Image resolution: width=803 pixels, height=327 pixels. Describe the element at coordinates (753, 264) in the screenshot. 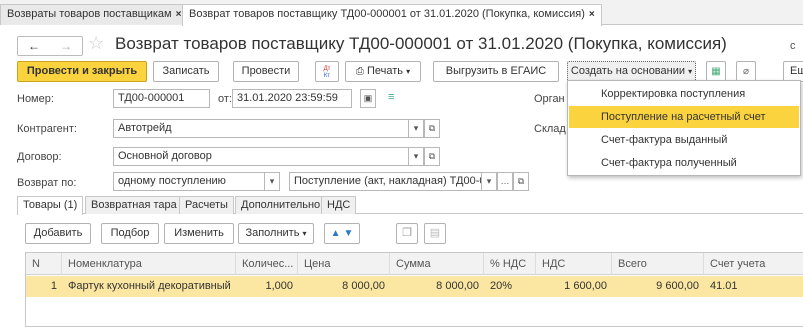

I see `column-header-account: Счет учета` at that location.